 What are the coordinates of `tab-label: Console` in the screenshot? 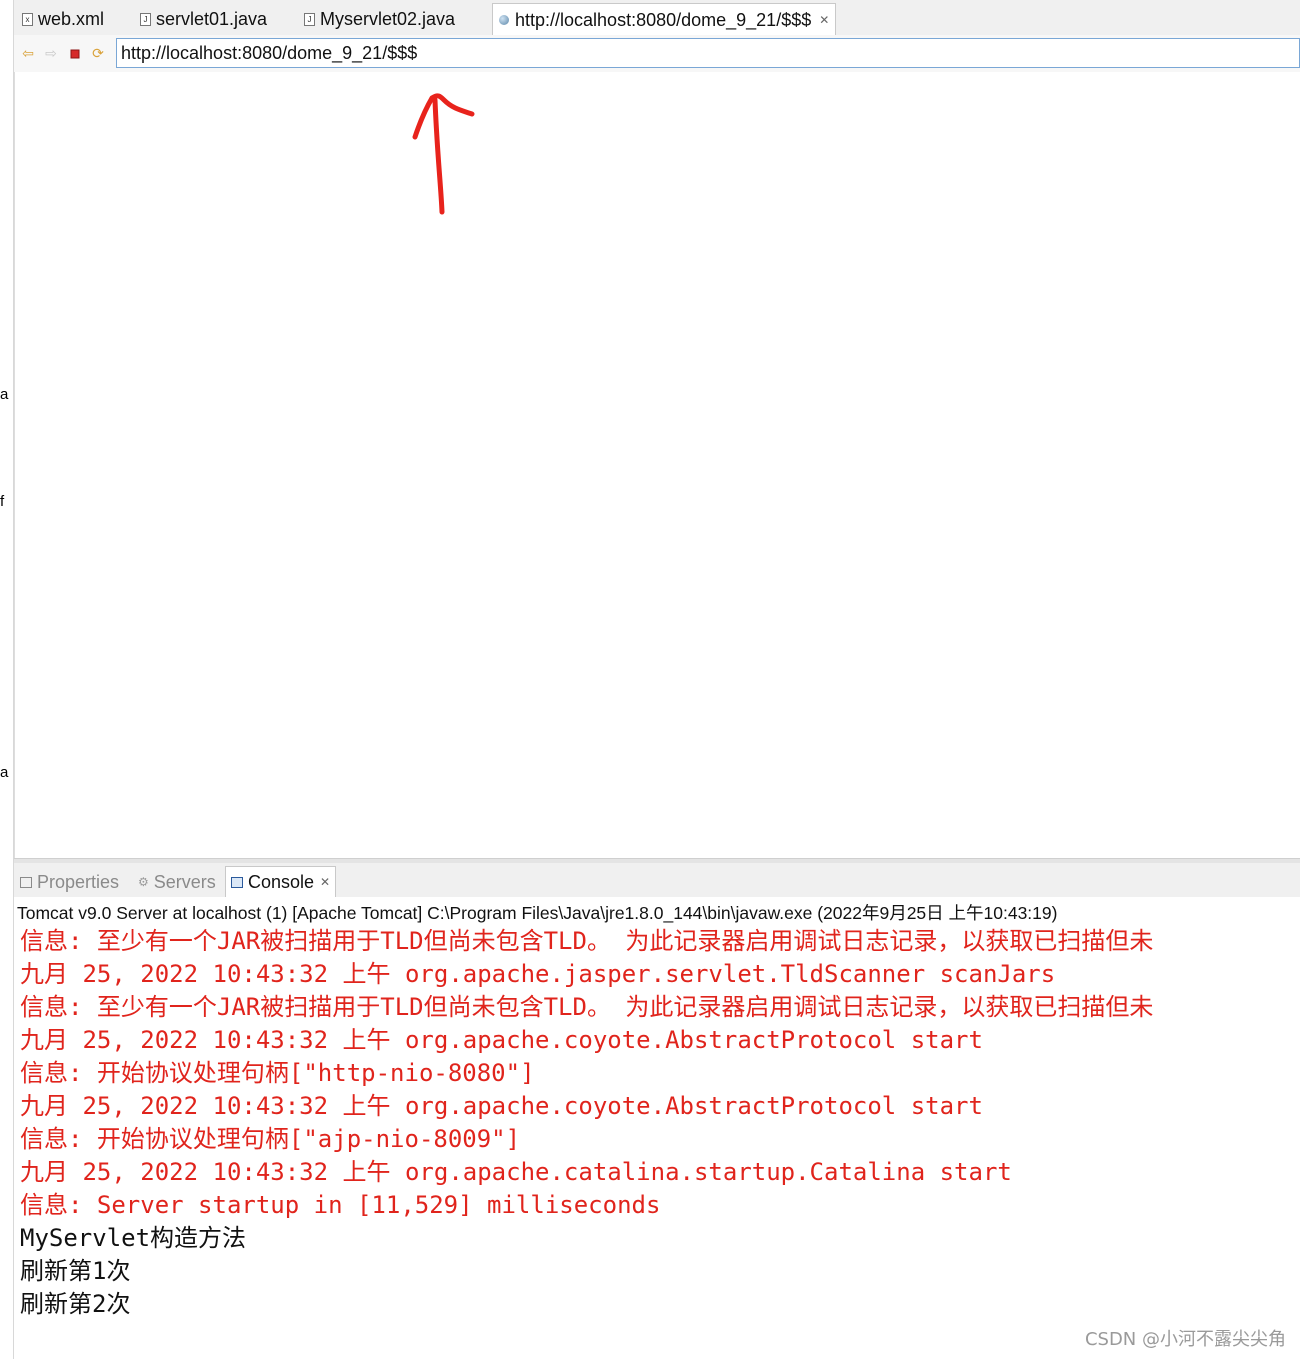 It's located at (281, 881).